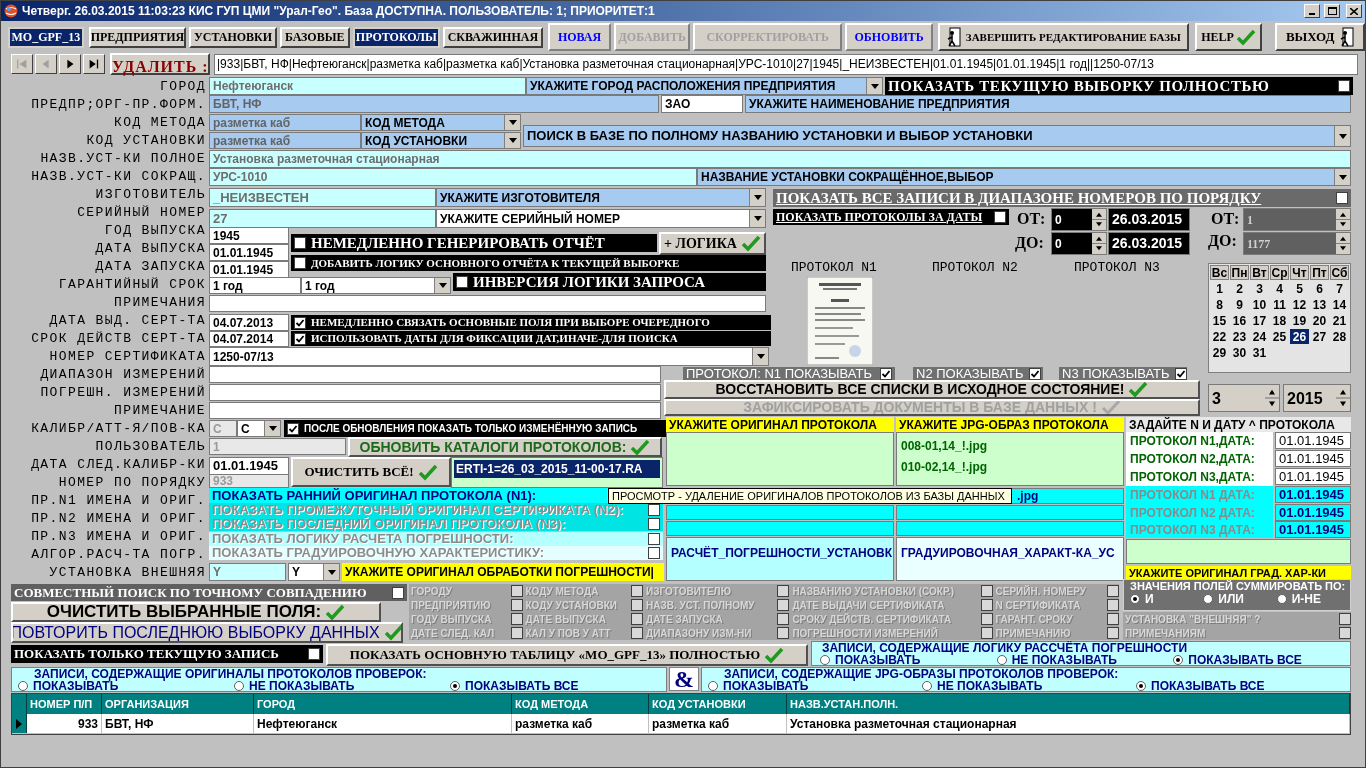 The height and width of the screenshot is (768, 1366). I want to click on group-title: ЗАПИСИ, СОДЕРЖАЩИЕ ЛОГИКУ РАССЧЁТА ПОГРЕШНОСТИ, so click(1004, 648).